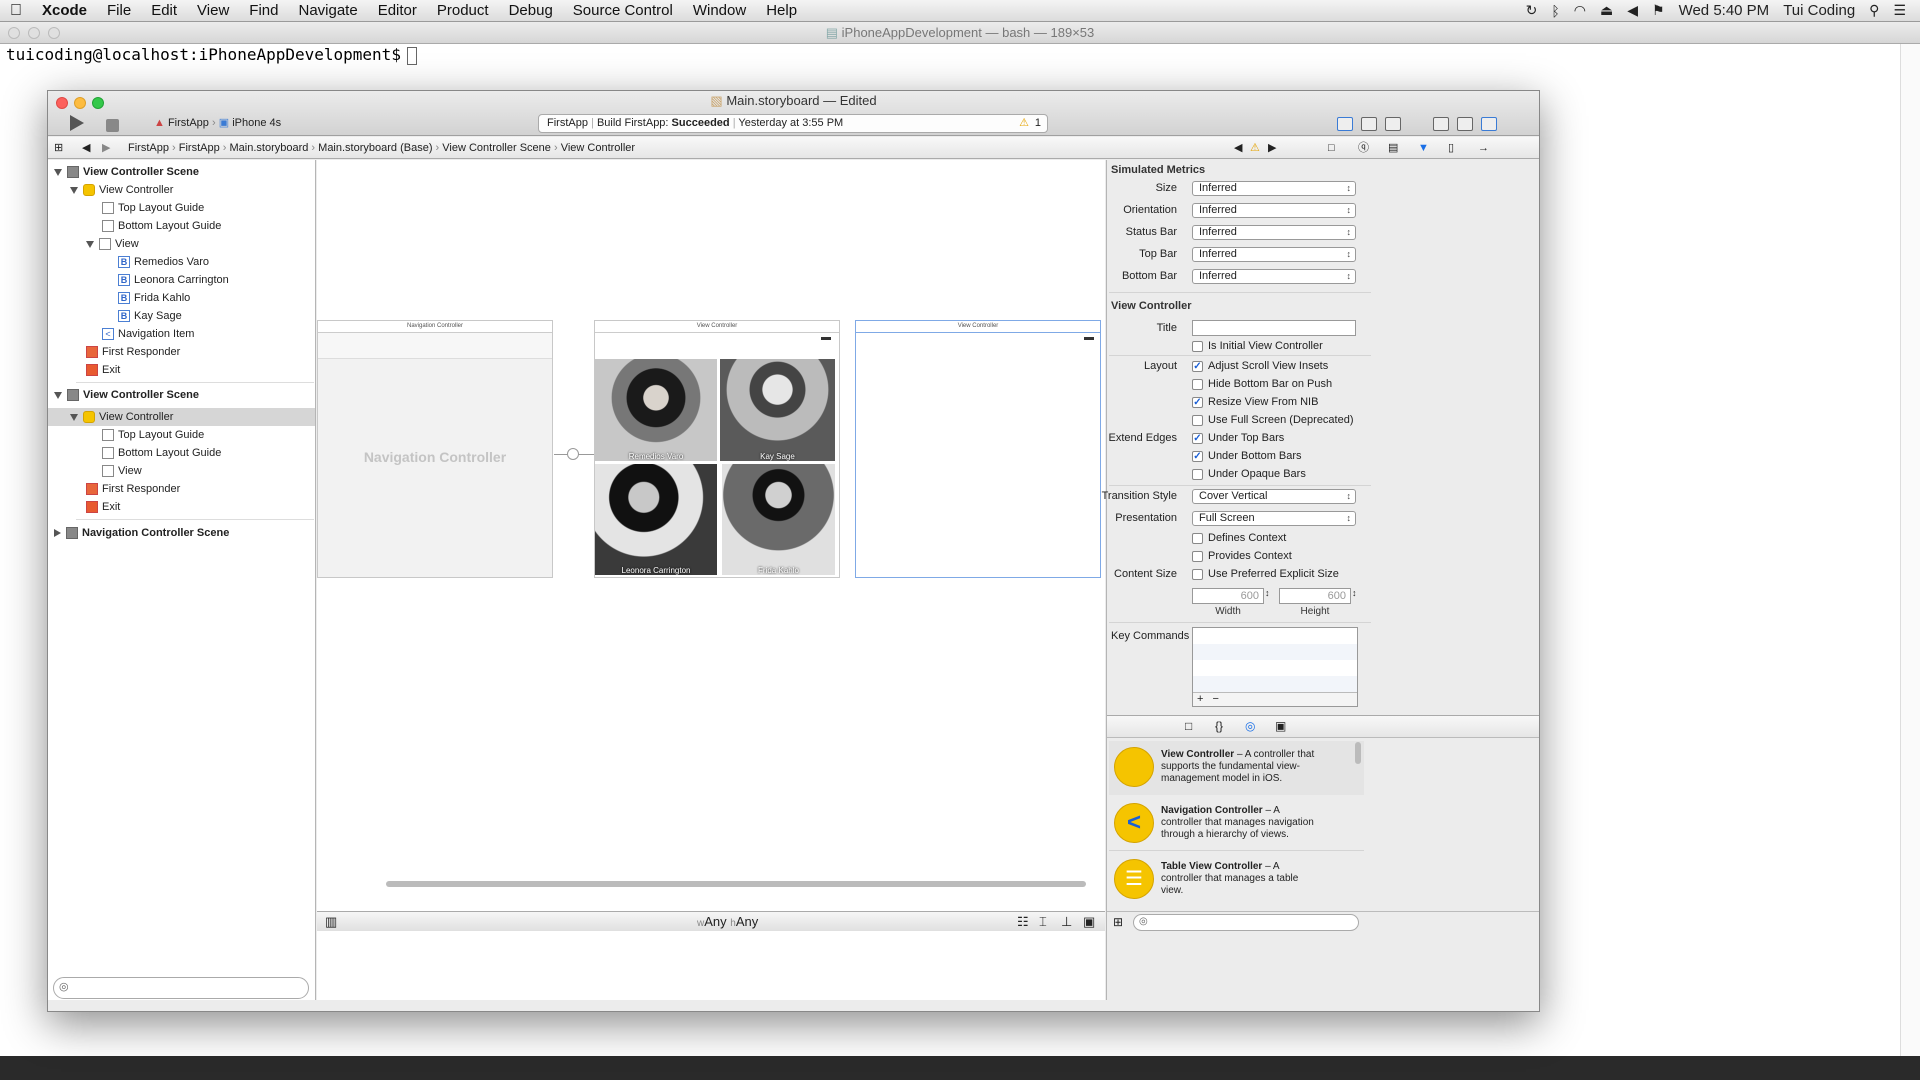 The width and height of the screenshot is (1920, 1080). I want to click on scheme-selector: ▲ FirstApp › ▣ iPhone 4s, so click(217, 122).